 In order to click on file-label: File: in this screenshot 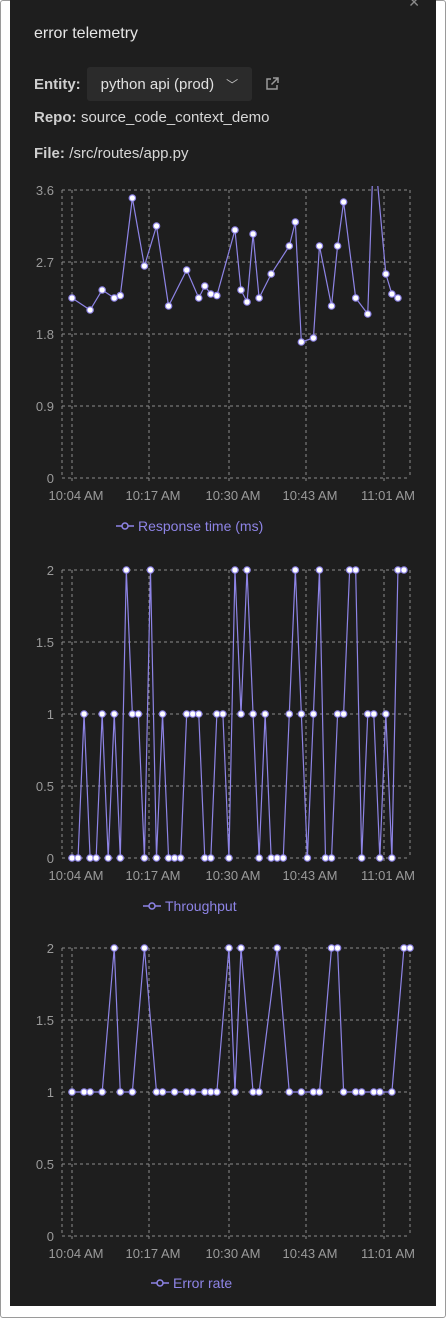, I will do `click(49, 153)`.